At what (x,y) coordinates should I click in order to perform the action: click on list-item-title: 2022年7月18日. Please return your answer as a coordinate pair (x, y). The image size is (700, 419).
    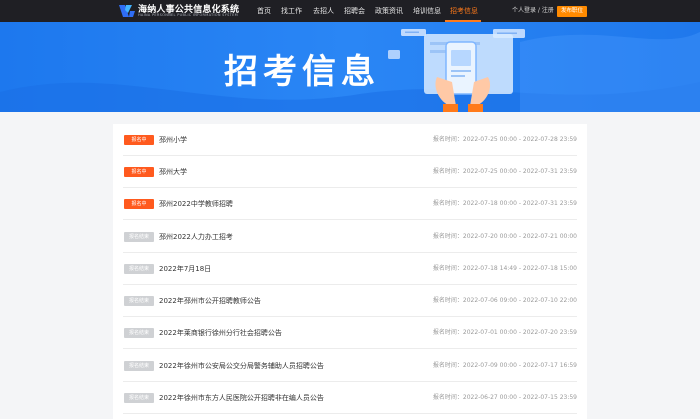
    Looking at the image, I should click on (185, 269).